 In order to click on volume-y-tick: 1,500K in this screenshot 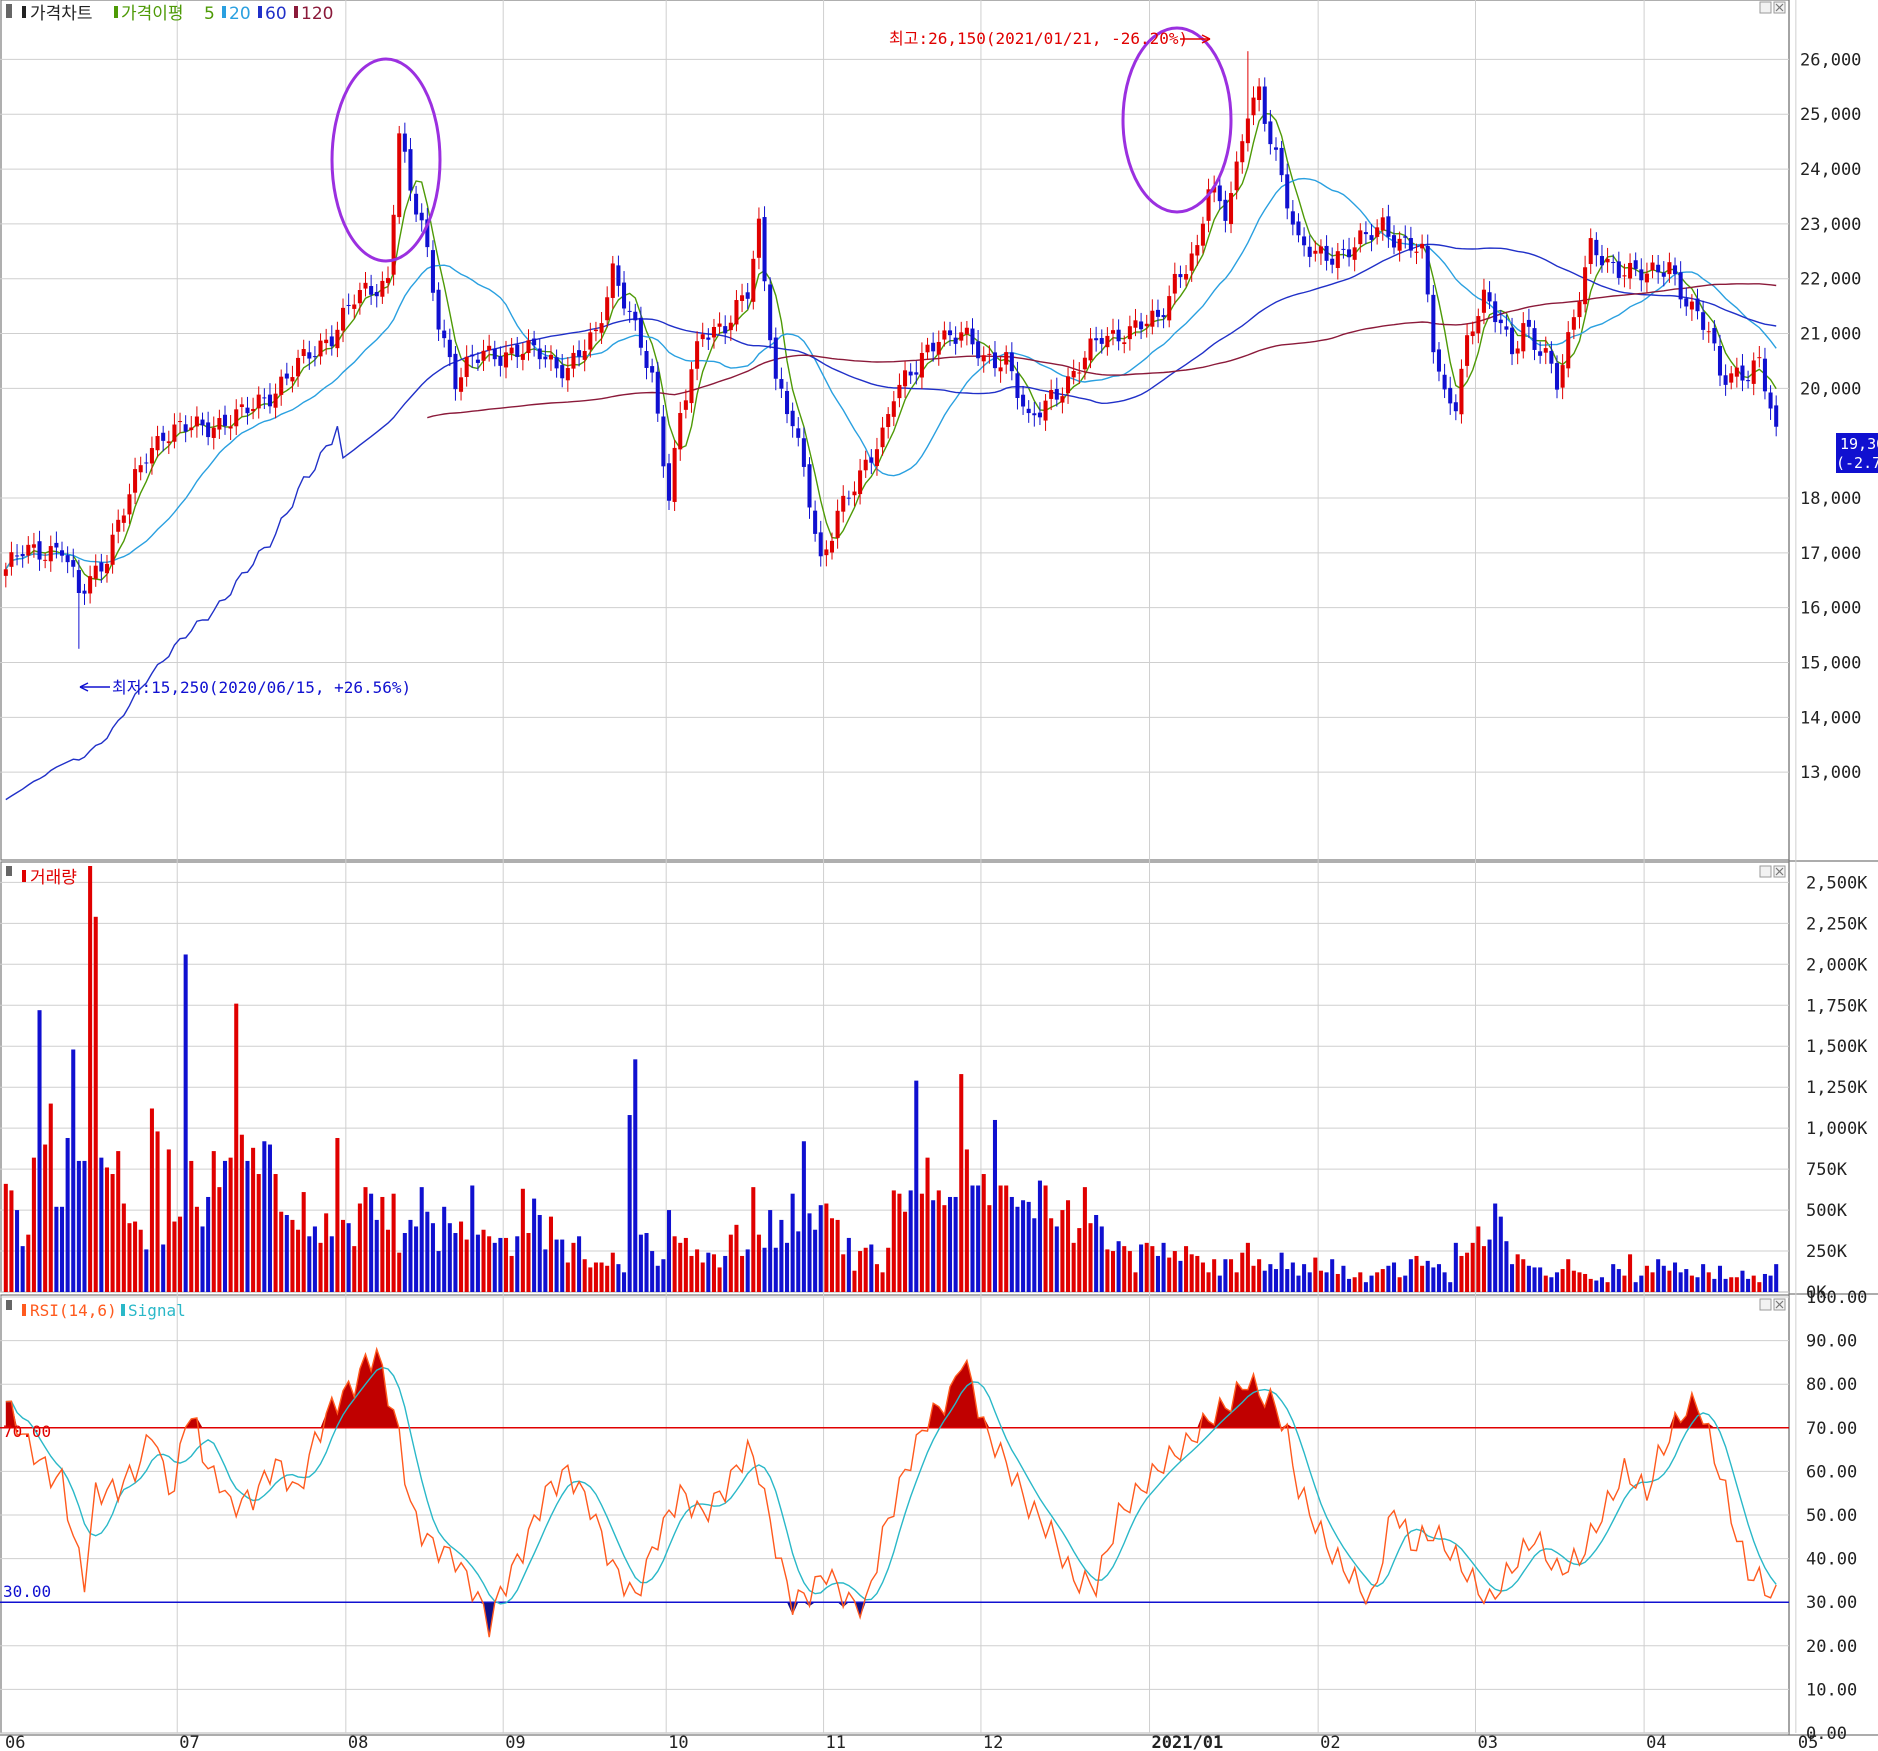, I will do `click(1837, 1047)`.